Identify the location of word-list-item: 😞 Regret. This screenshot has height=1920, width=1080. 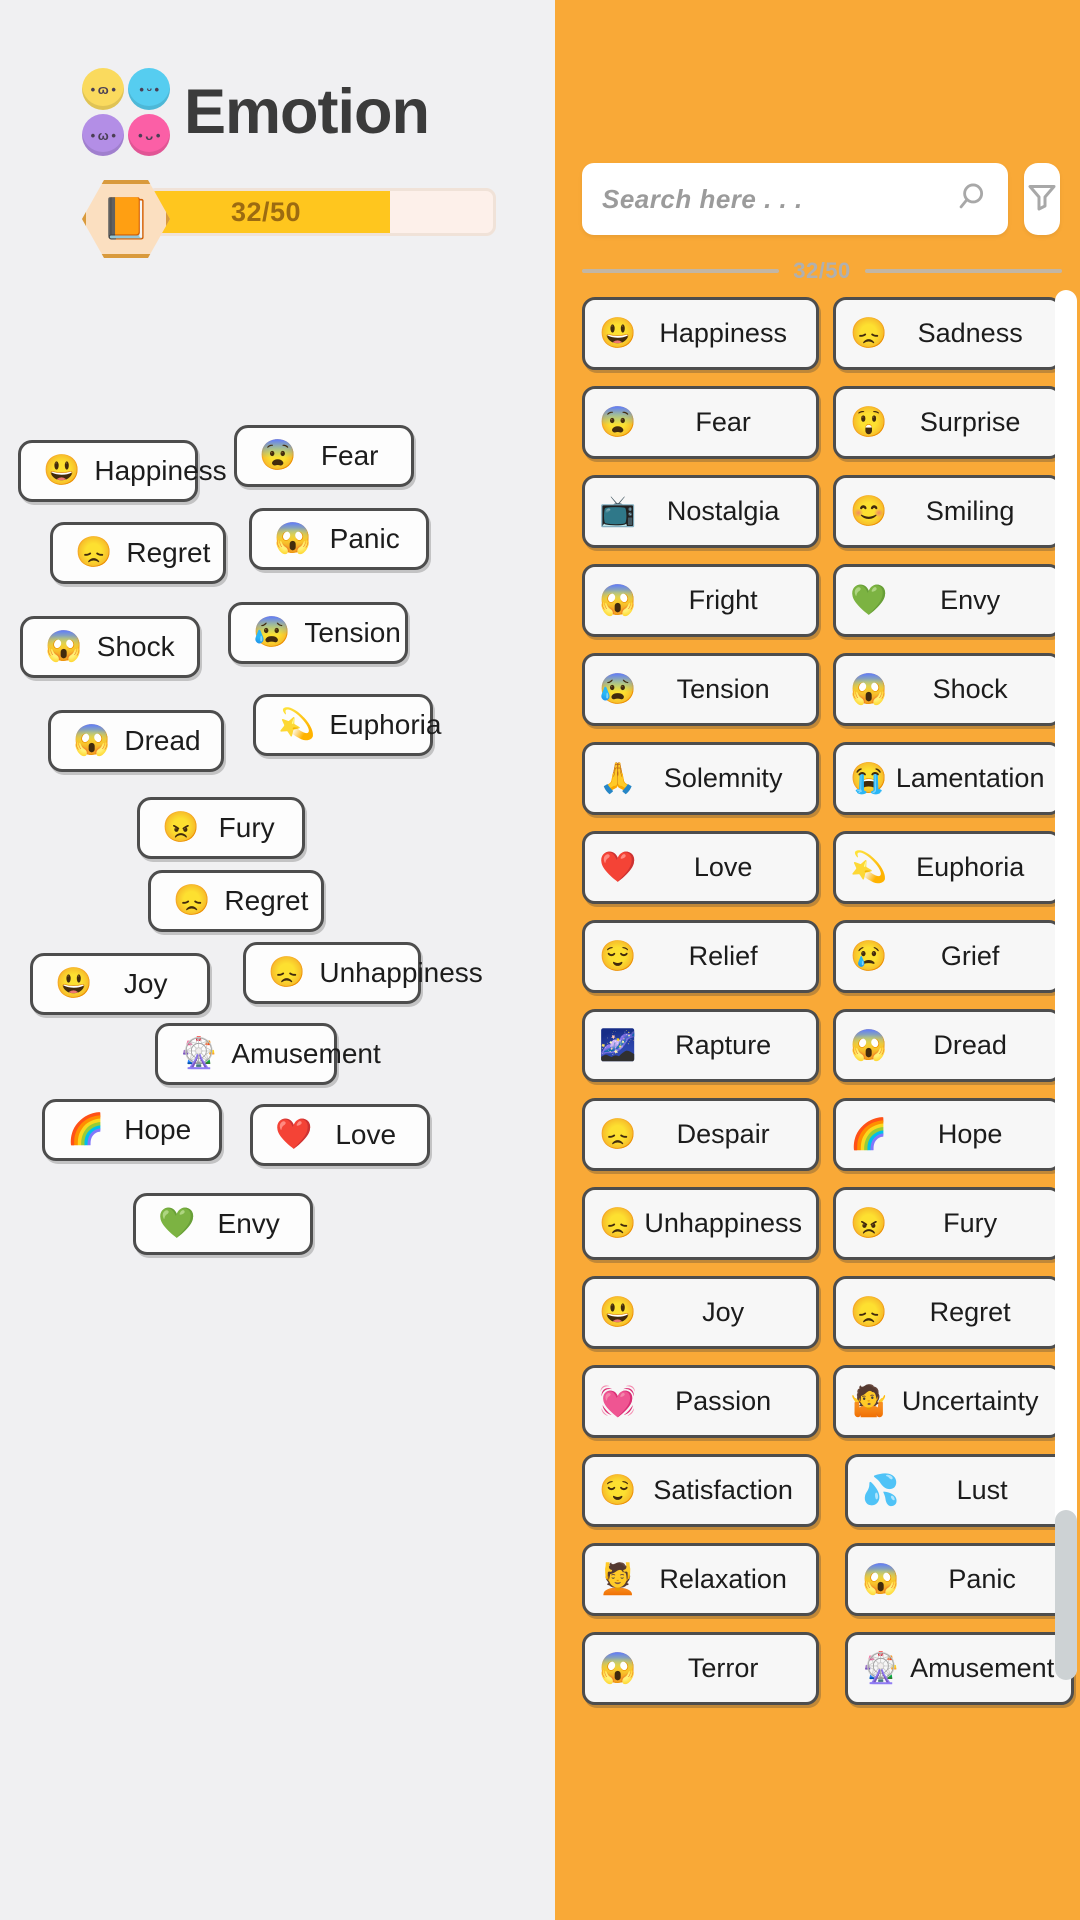
(947, 1312).